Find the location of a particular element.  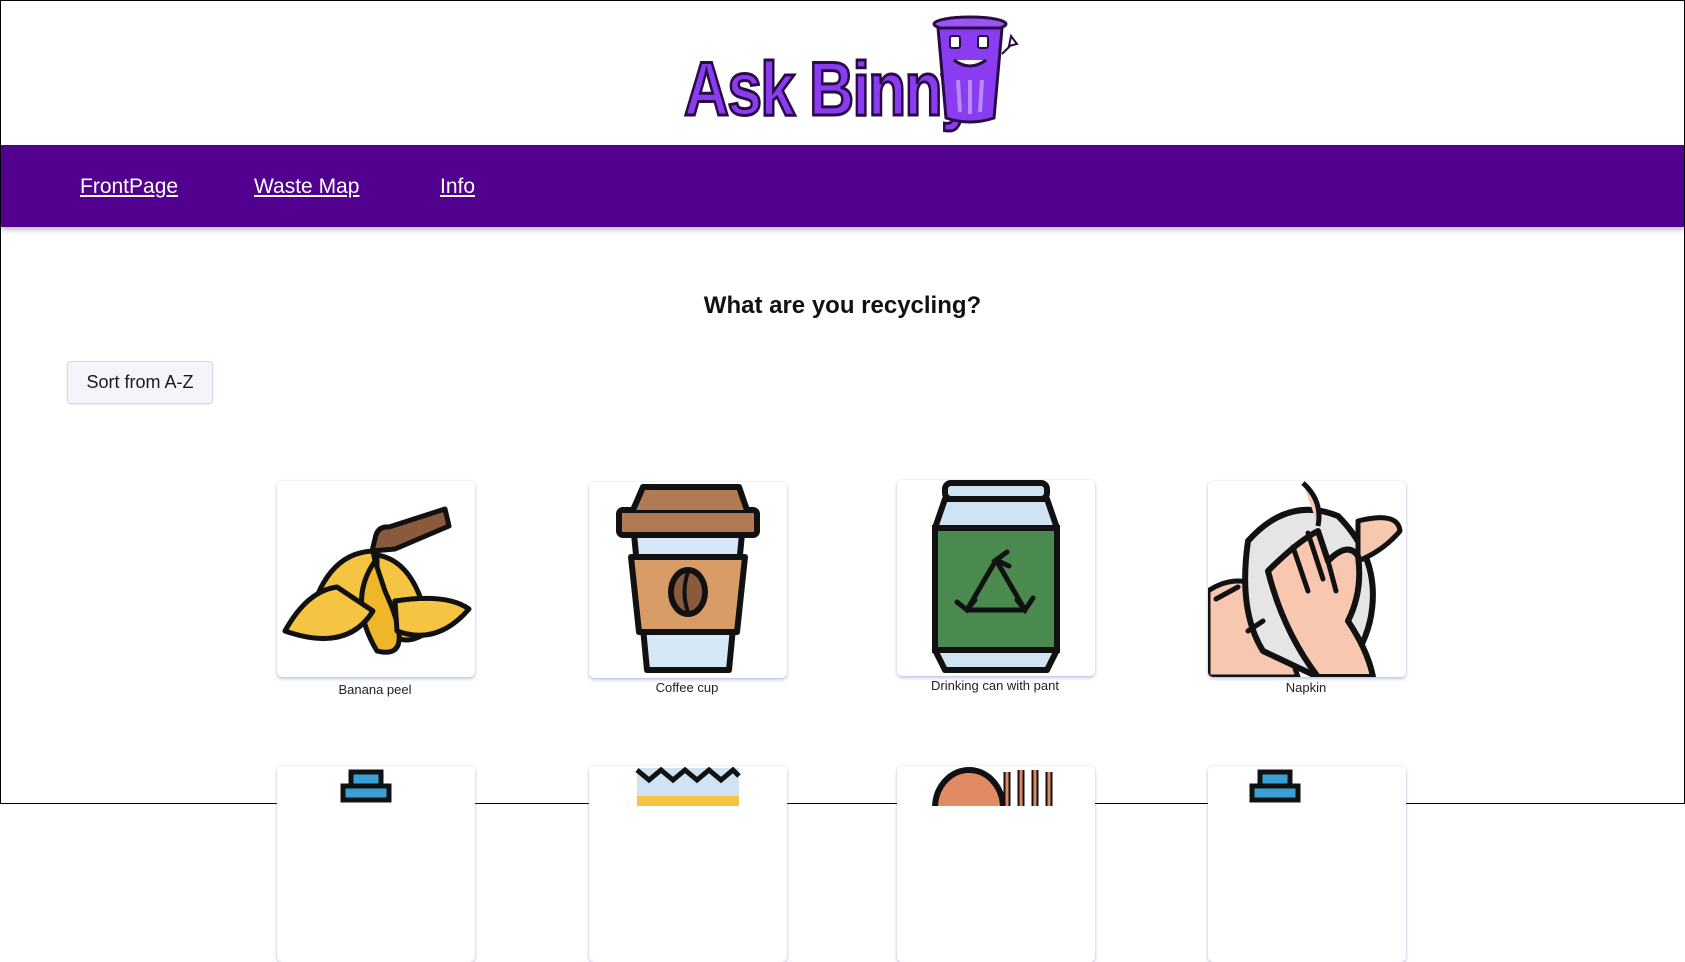

ask-binny-logo: Ask Binny is located at coordinates (853, 75).